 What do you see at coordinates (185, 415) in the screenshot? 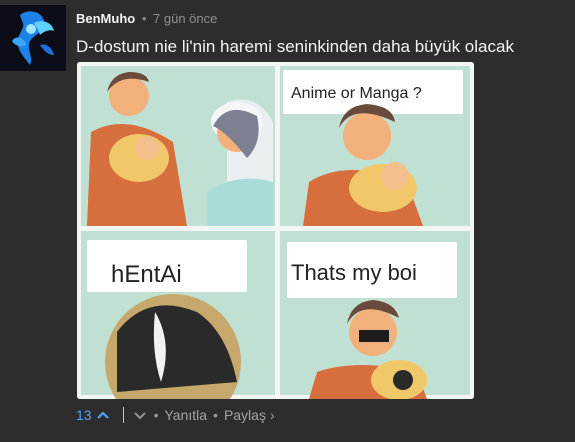
I see `reply-button: Yanıtla` at bounding box center [185, 415].